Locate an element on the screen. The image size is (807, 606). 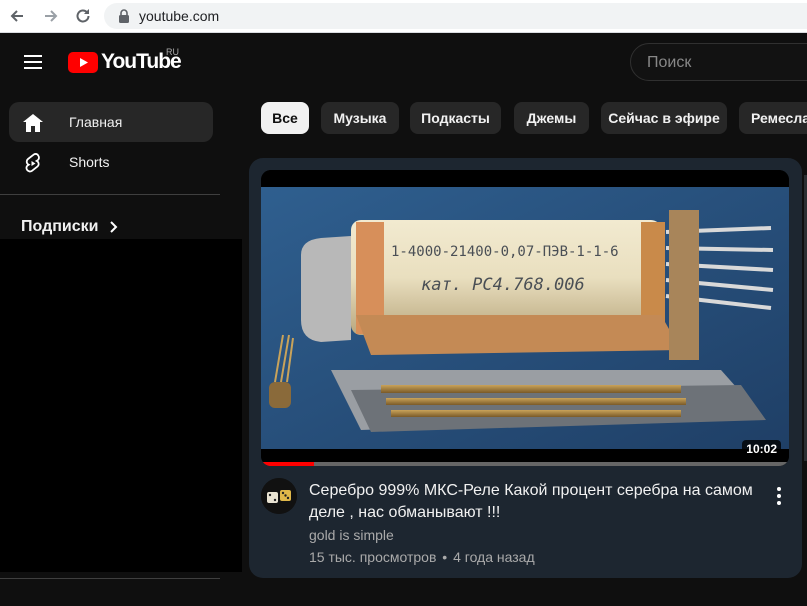
chip-jams: Джемы is located at coordinates (551, 118).